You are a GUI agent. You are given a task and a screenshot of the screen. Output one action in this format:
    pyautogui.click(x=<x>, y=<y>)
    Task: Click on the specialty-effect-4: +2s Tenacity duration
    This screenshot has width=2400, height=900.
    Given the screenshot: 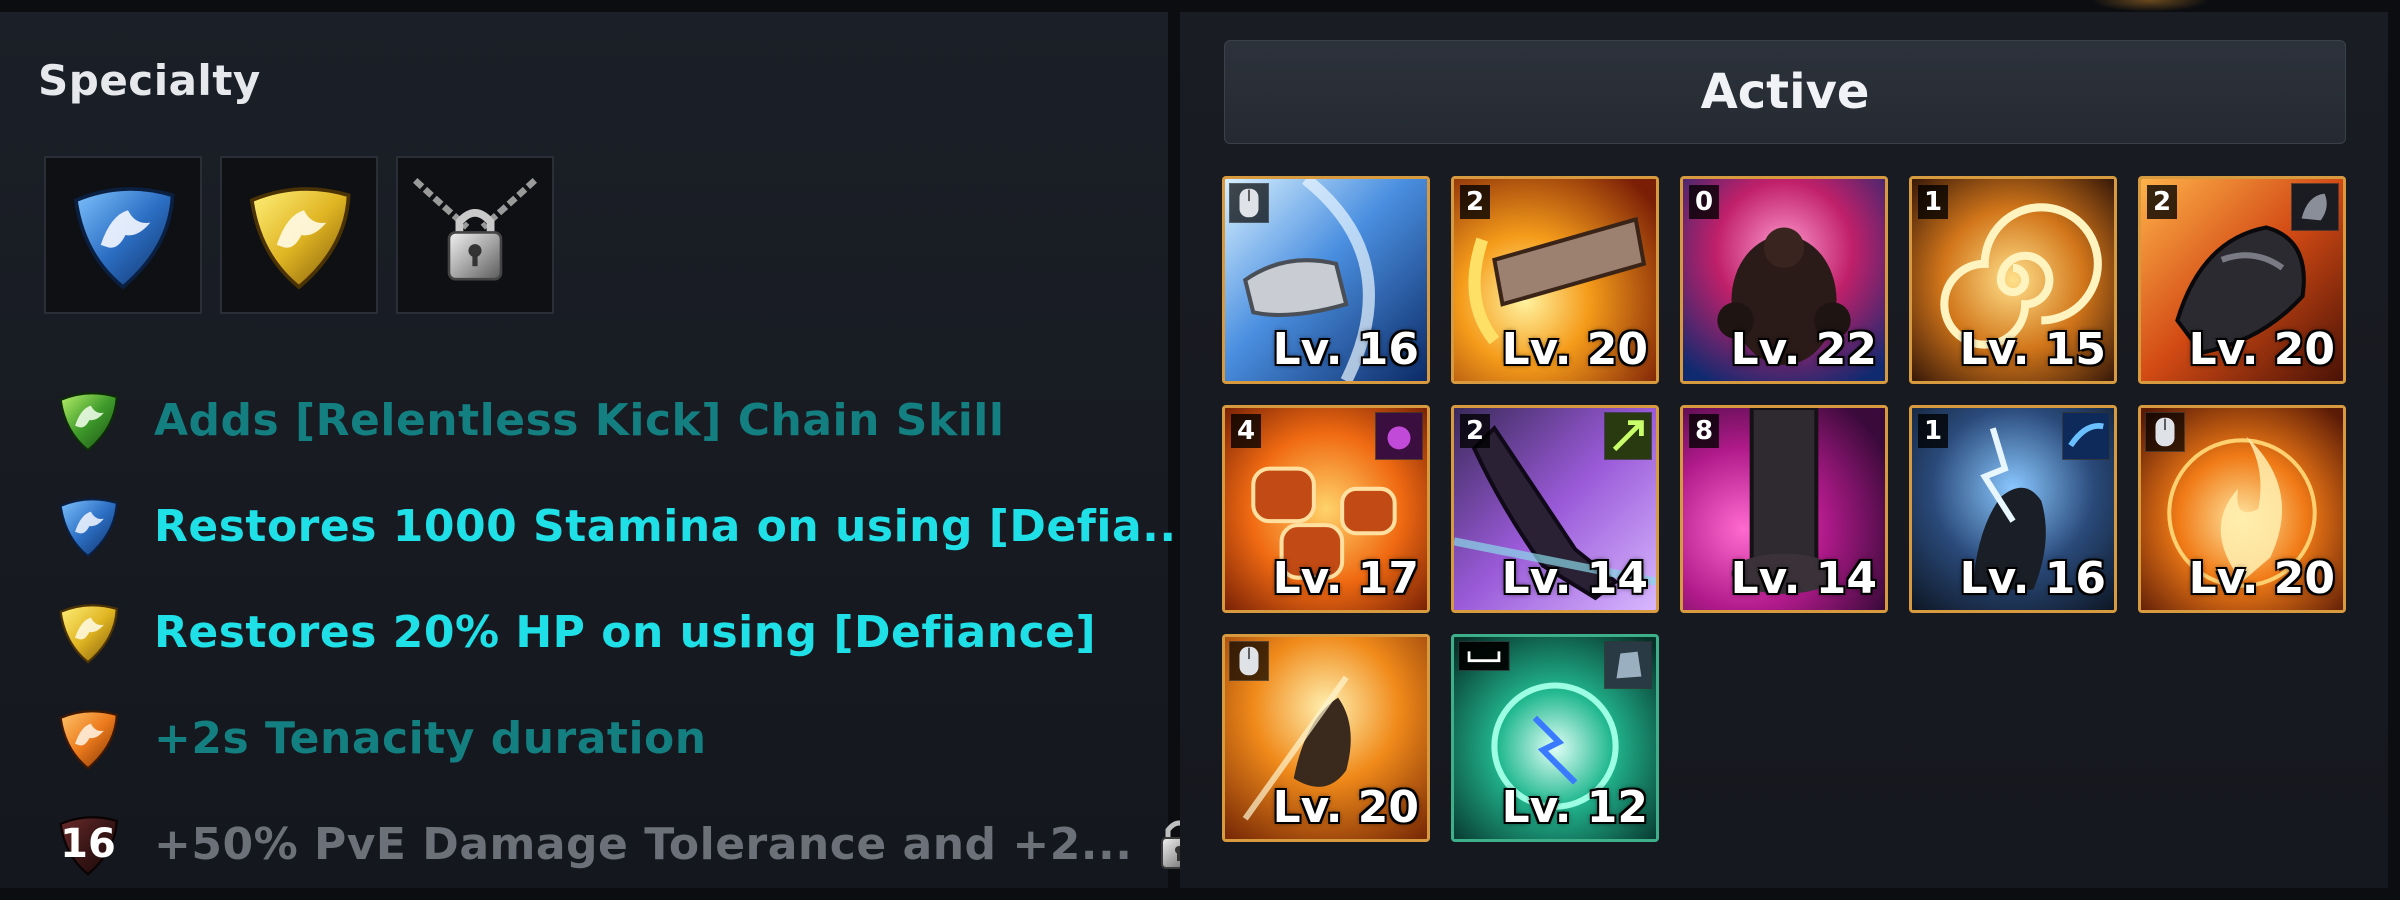 What is the action you would take?
    pyautogui.click(x=627, y=738)
    